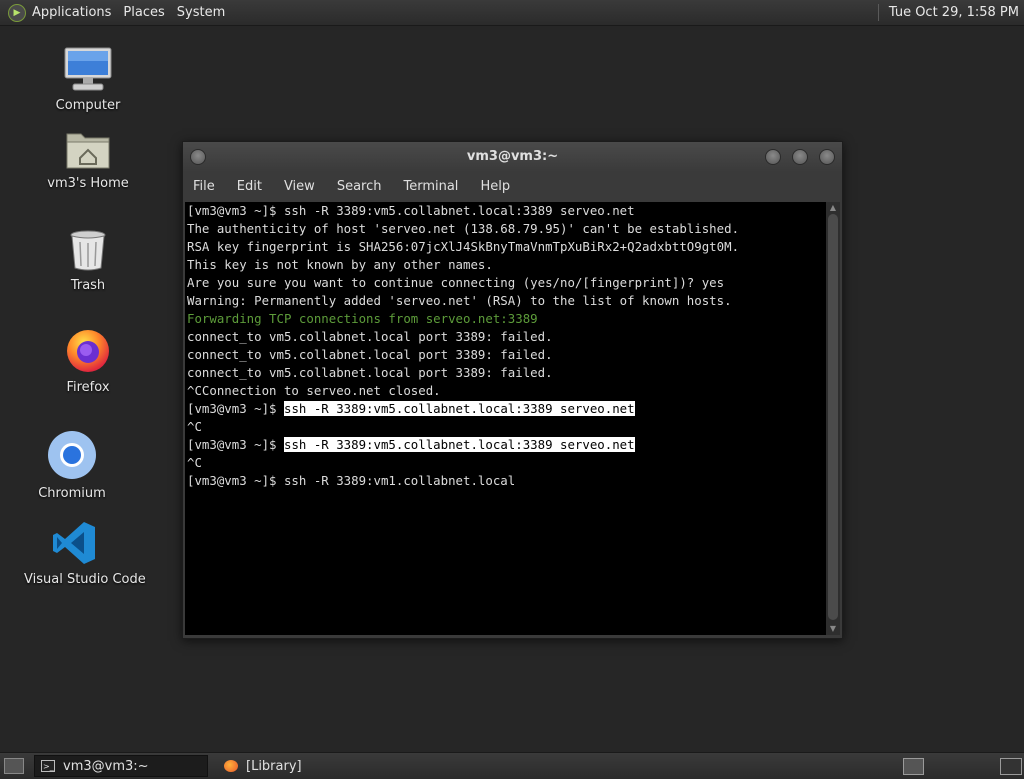  Describe the element at coordinates (74, 543) in the screenshot. I see `vscode-icon` at that location.